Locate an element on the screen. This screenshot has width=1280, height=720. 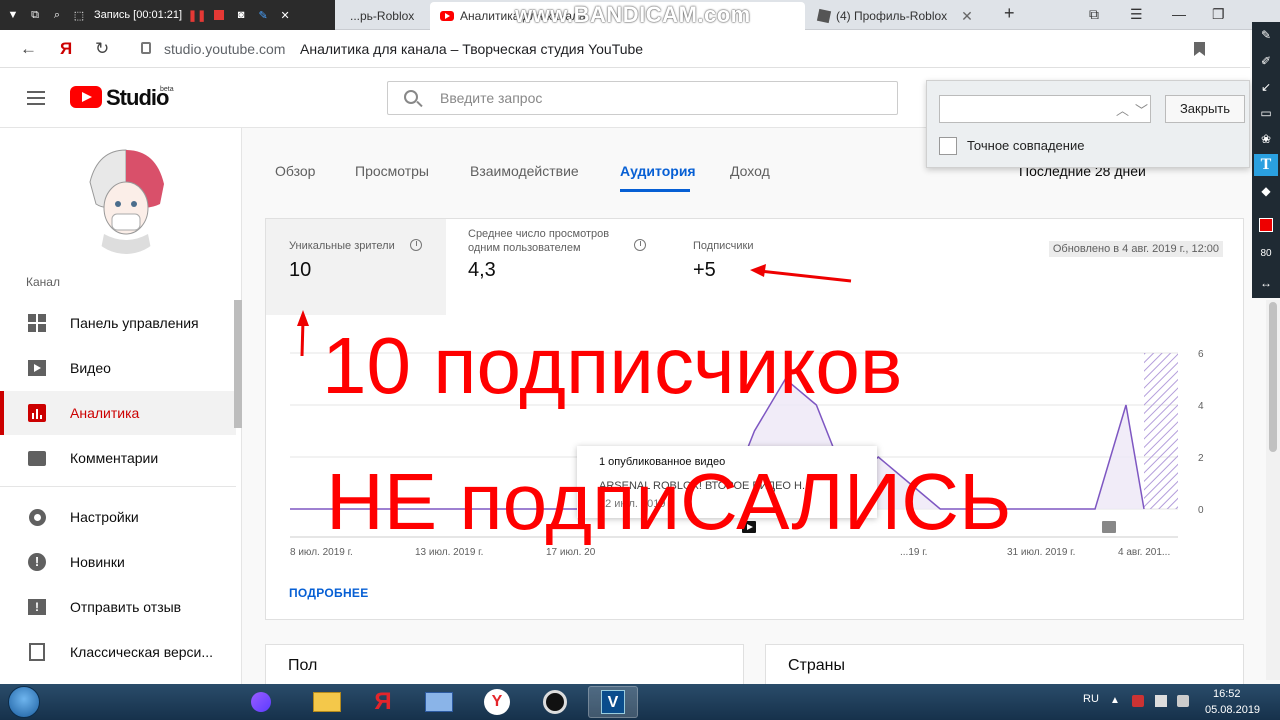
bandicam-app-icon is located at coordinates (555, 702).